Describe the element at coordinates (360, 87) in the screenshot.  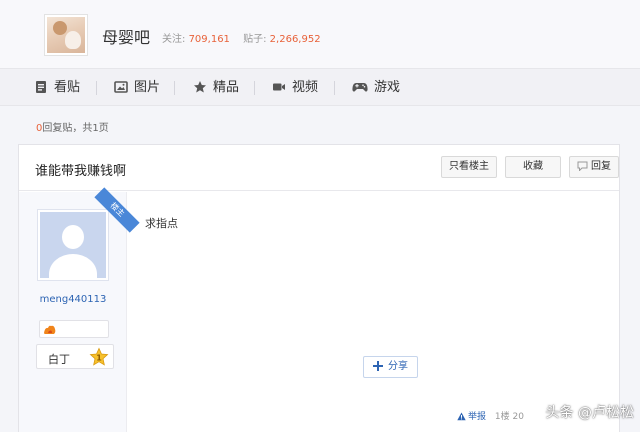
I see `gamepad-icon` at that location.